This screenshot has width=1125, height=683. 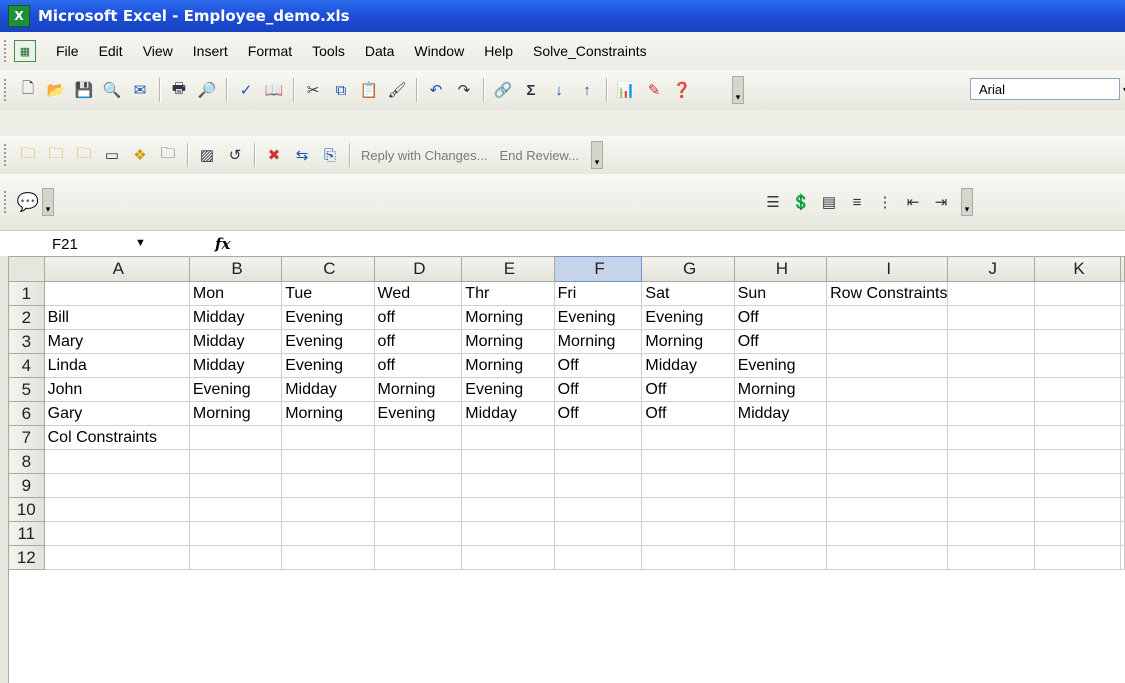 What do you see at coordinates (1077, 365) in the screenshot?
I see `cell-k4` at bounding box center [1077, 365].